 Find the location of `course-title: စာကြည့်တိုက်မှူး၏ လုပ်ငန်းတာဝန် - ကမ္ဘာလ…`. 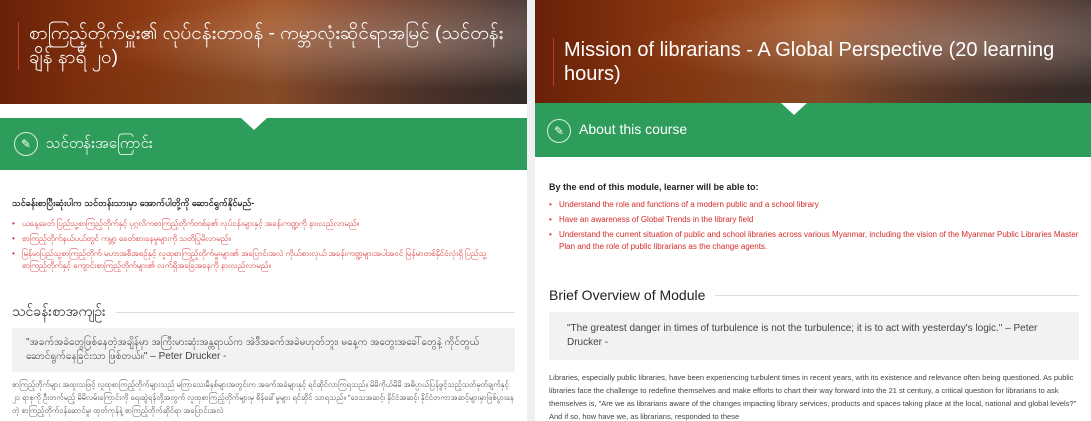

course-title: စာကြည့်တိုက်မှူး၏ လုပ်ငန်းတာဝန် - ကမ္ဘာလ… is located at coordinates (265, 46).